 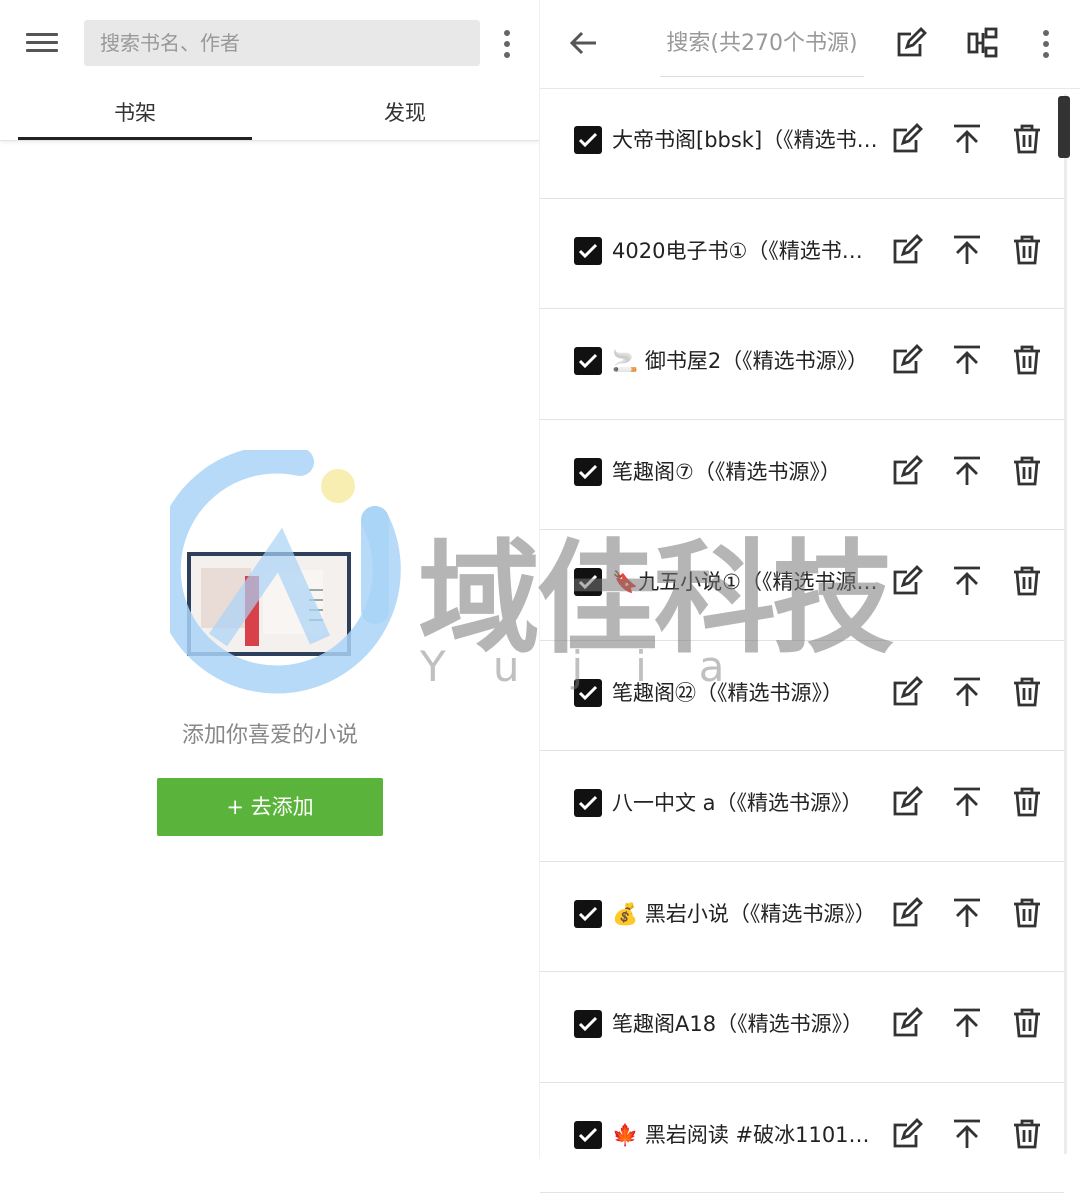 What do you see at coordinates (1065, 624) in the screenshot?
I see `scrollbar-track` at bounding box center [1065, 624].